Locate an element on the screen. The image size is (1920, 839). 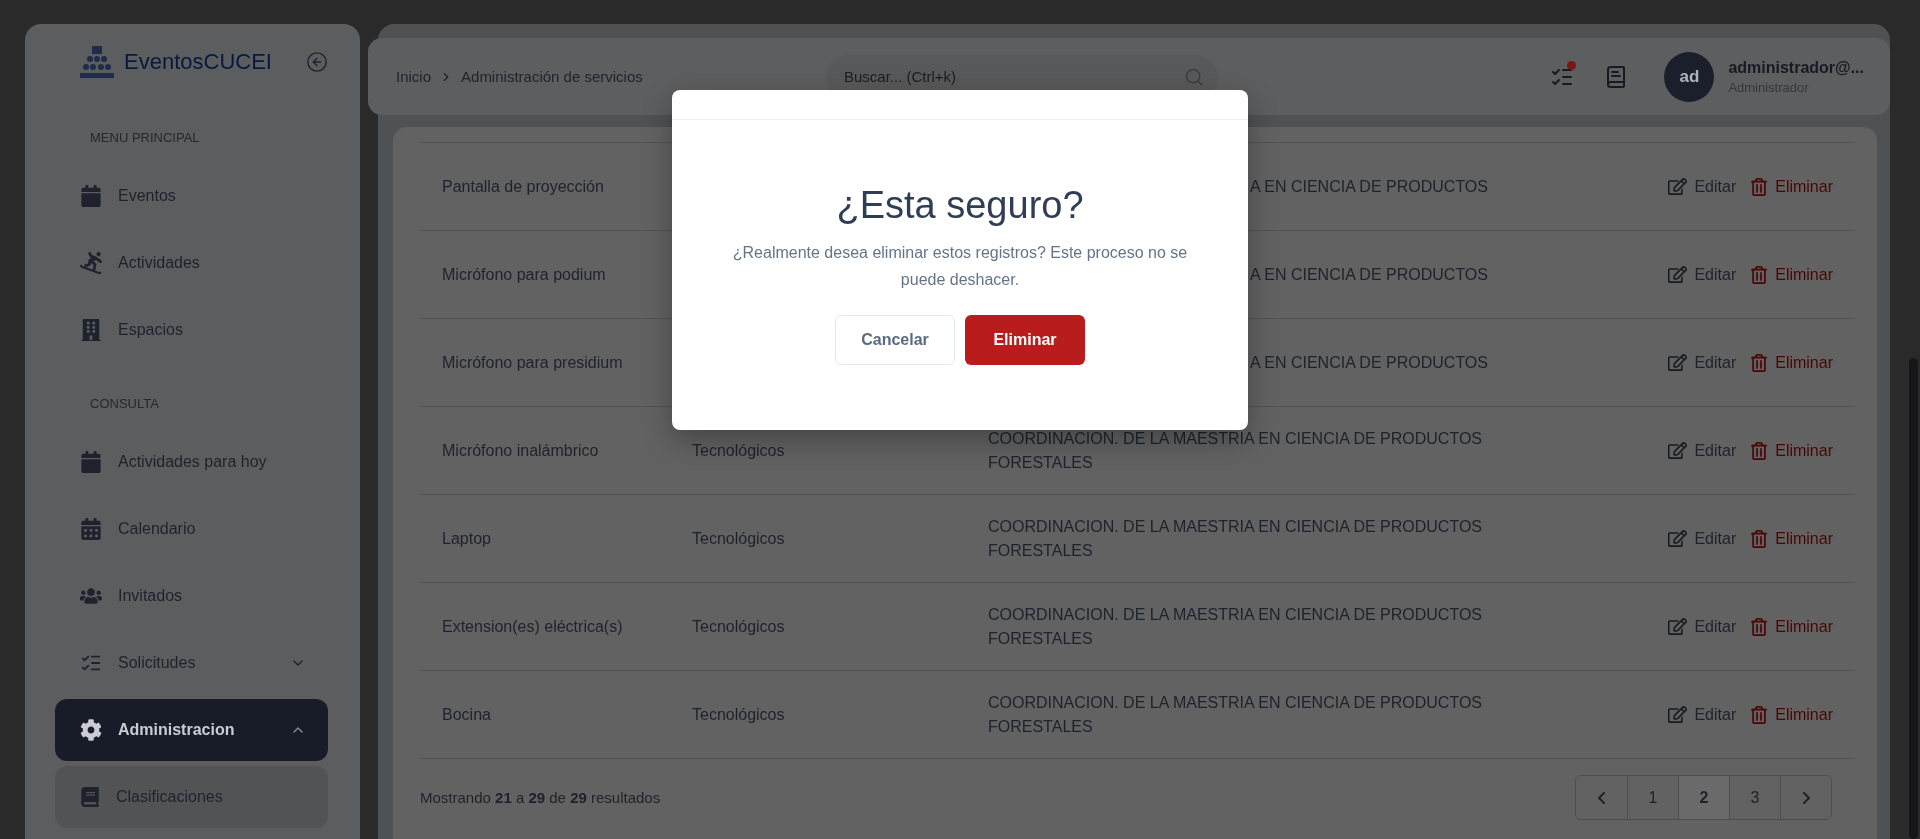
next-page-button is located at coordinates (1805, 797).